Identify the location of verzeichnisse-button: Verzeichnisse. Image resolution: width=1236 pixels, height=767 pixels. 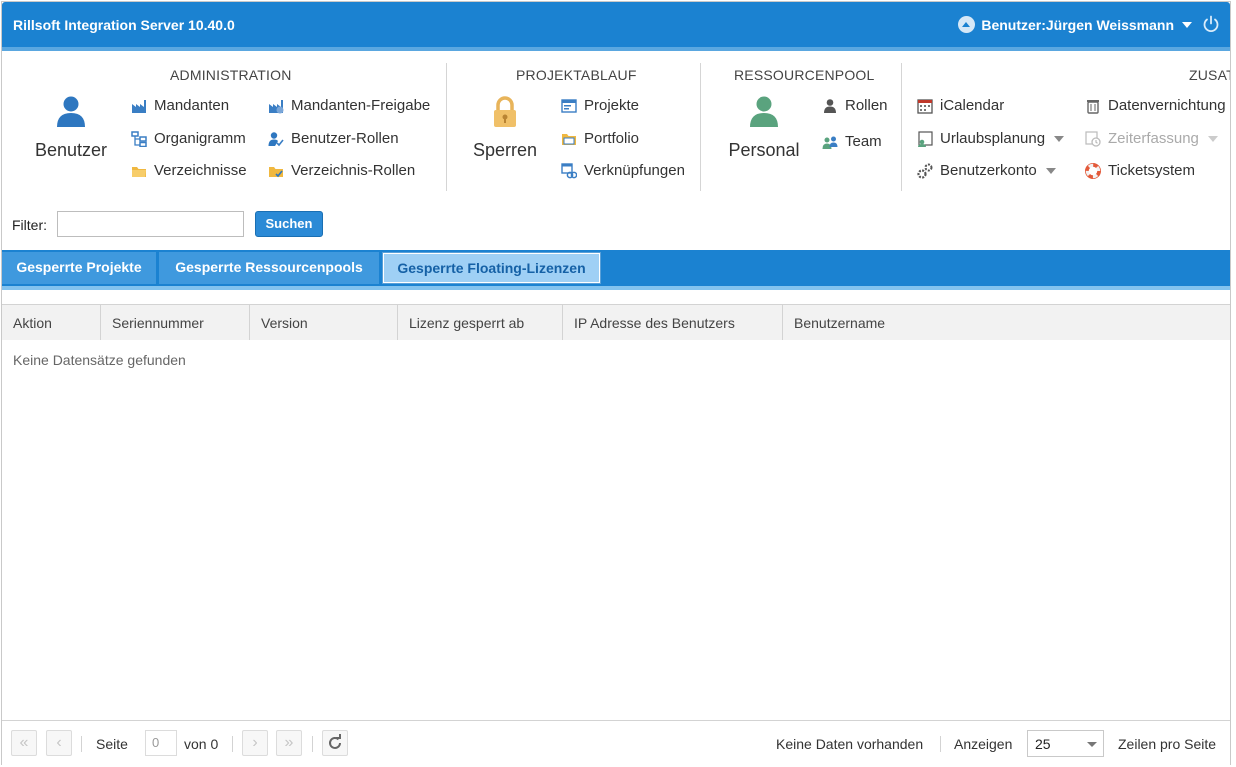
(189, 170).